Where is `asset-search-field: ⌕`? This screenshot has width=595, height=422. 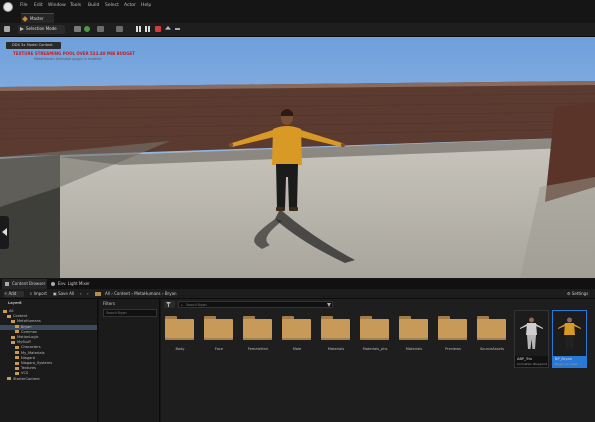 asset-search-field: ⌕ is located at coordinates (255, 304).